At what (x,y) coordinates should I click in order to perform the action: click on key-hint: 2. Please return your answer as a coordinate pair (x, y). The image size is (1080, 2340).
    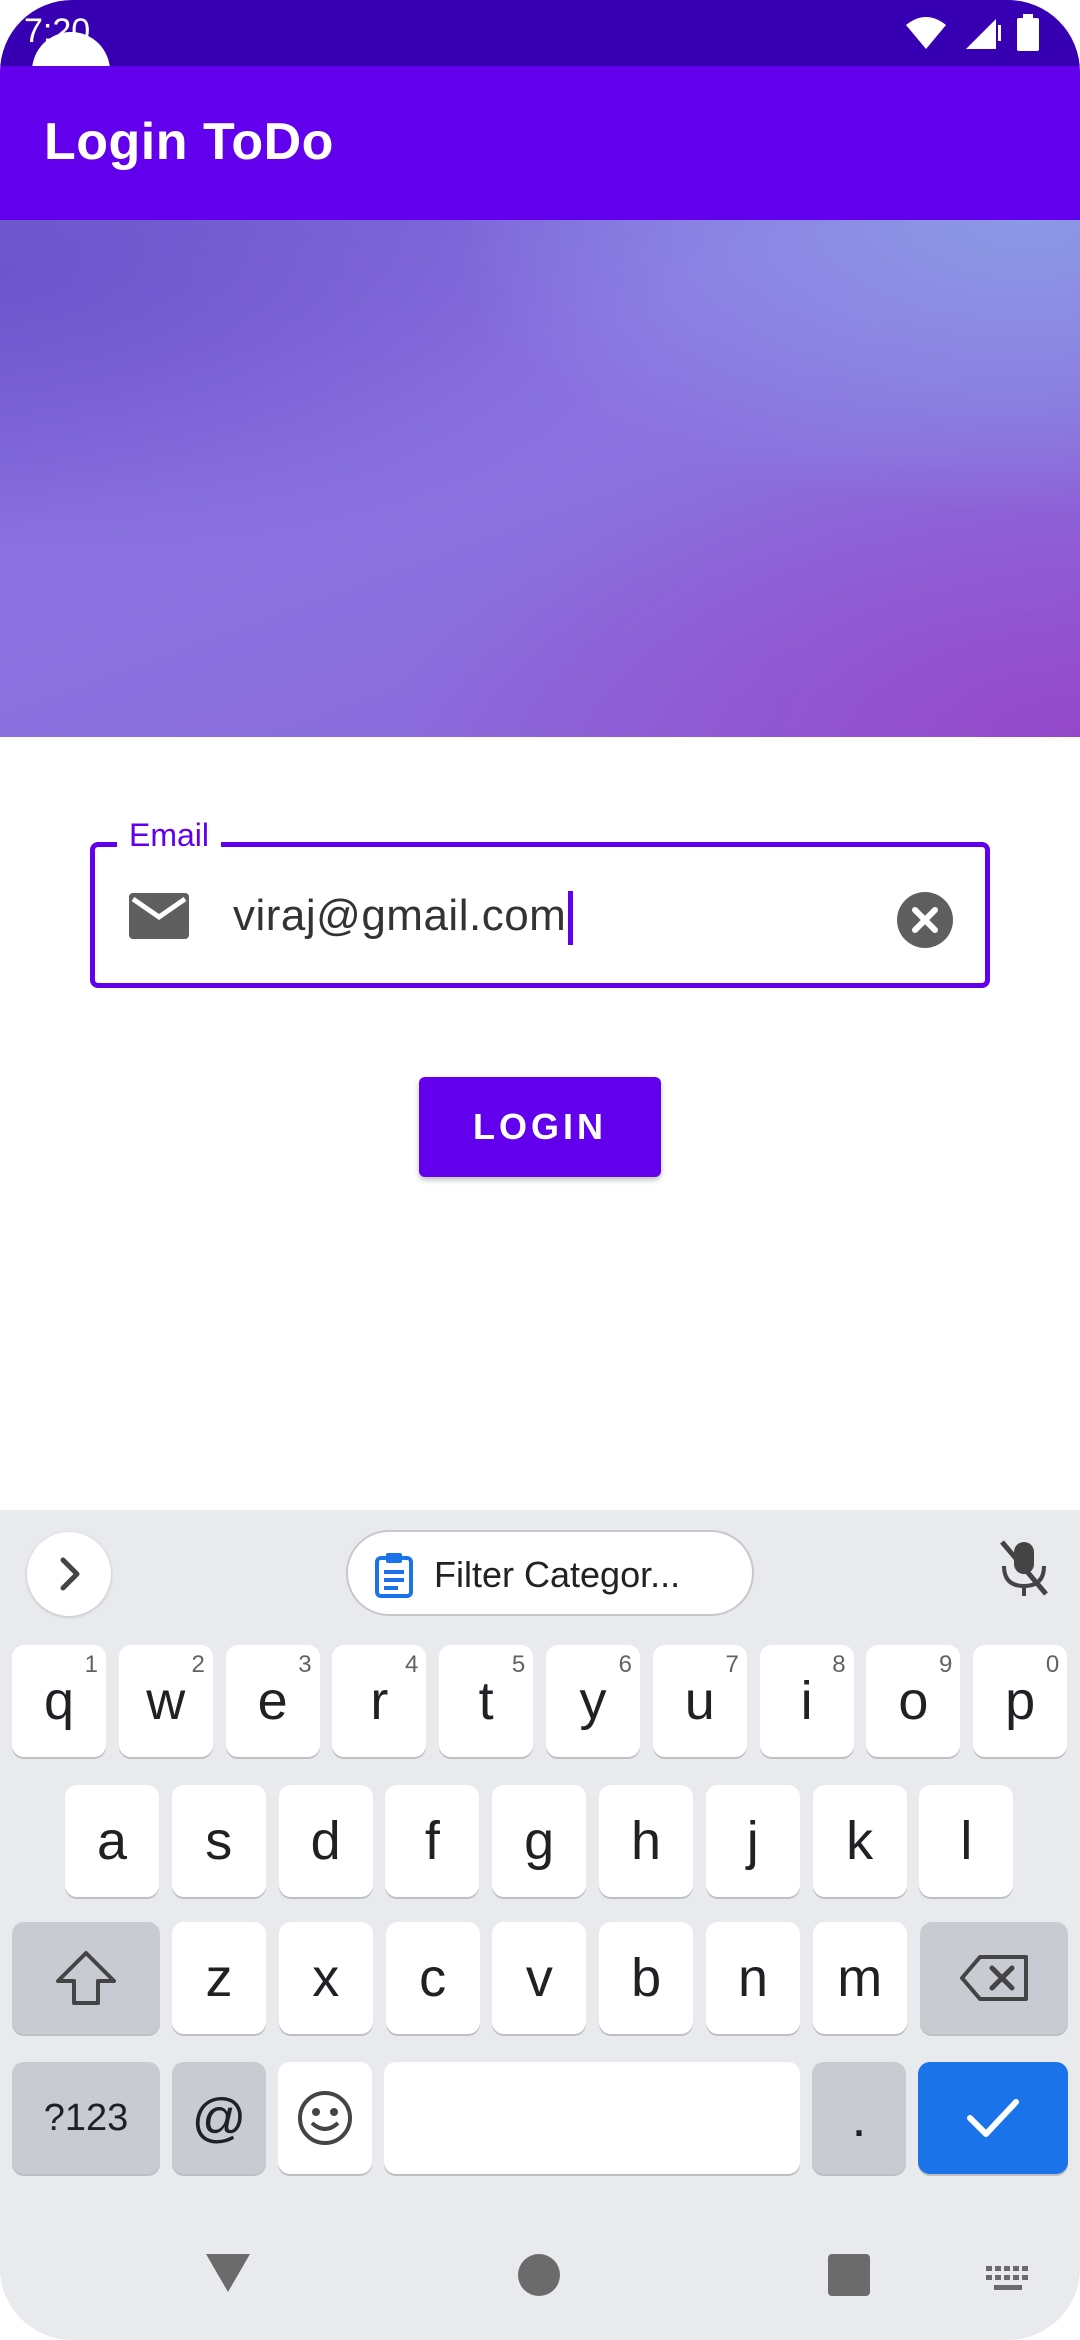
    Looking at the image, I should click on (198, 1664).